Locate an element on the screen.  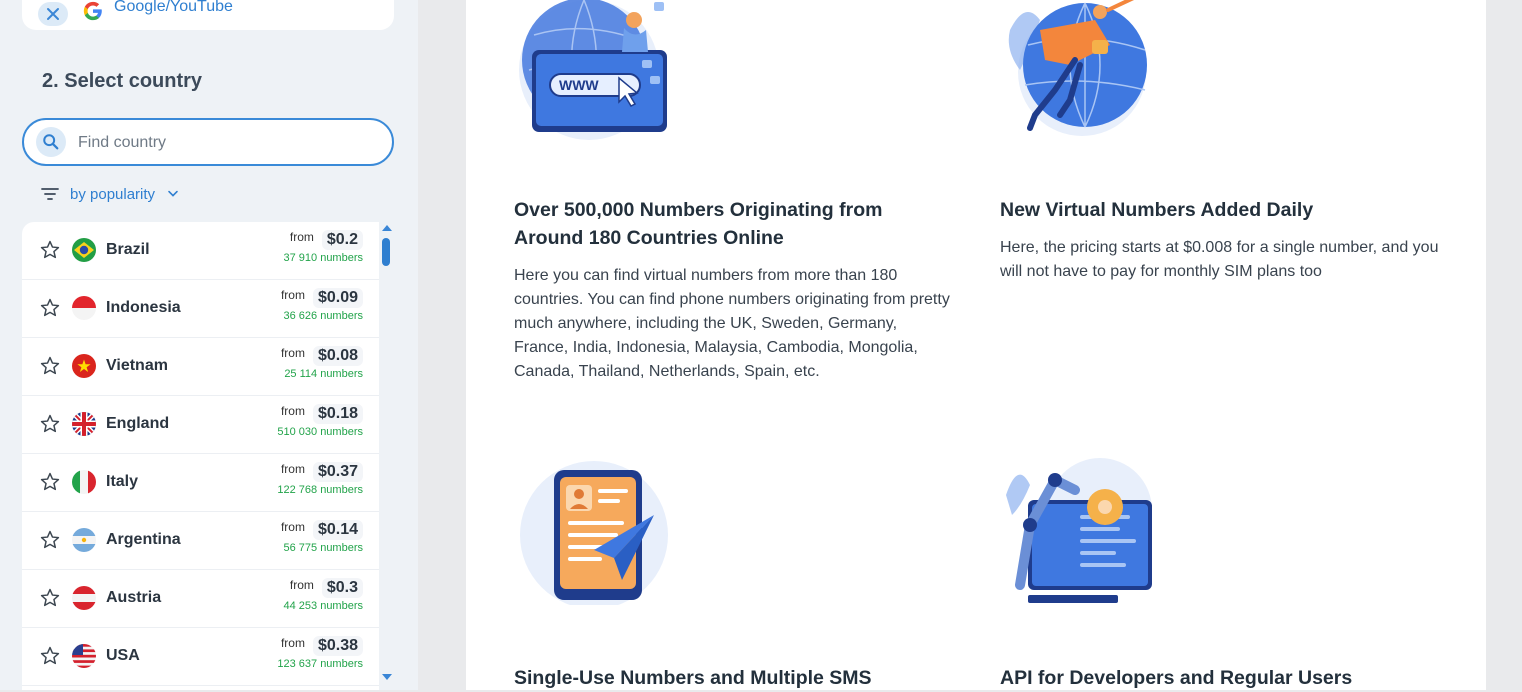
country-name: Italy is located at coordinates (122, 481).